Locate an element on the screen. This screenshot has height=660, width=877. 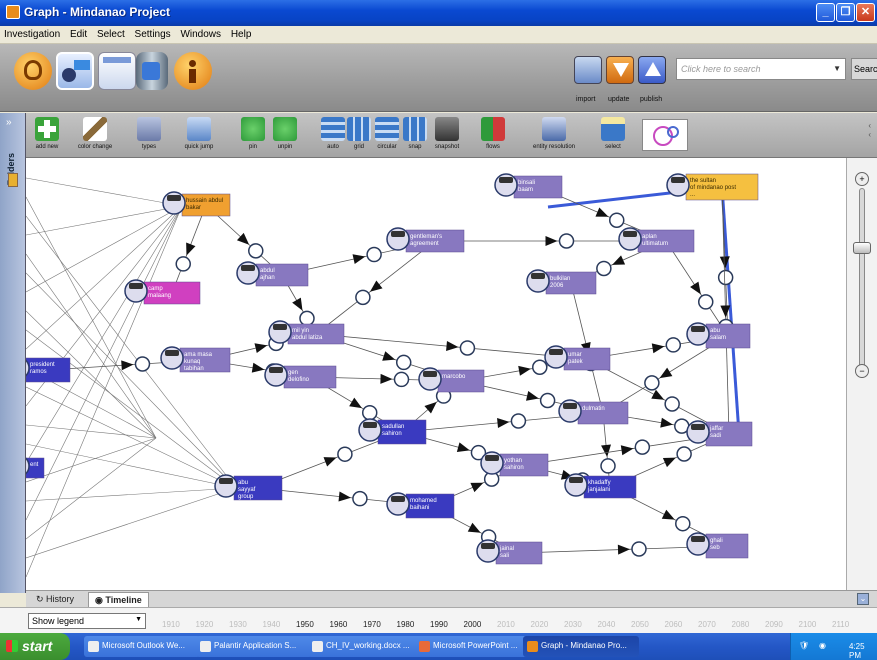
entity-label: umar is located at coordinates (575, 355).